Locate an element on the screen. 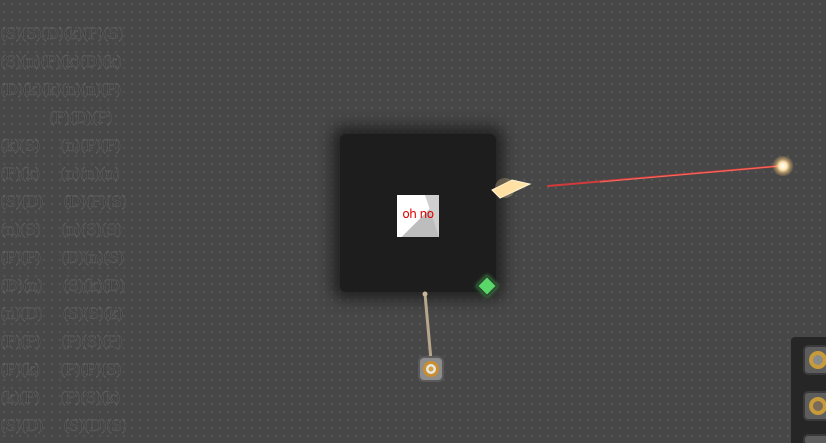 Image resolution: width=826 pixels, height=443 pixels. ore-tile-row: (S)(D) (S)(D)(S) is located at coordinates (64, 426).